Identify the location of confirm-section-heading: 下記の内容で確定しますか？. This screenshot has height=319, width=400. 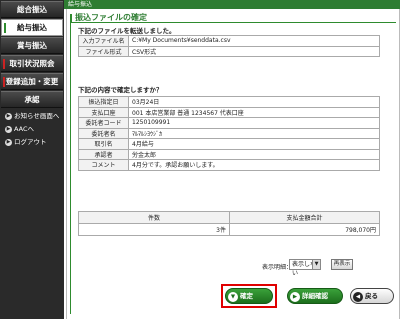
(120, 90).